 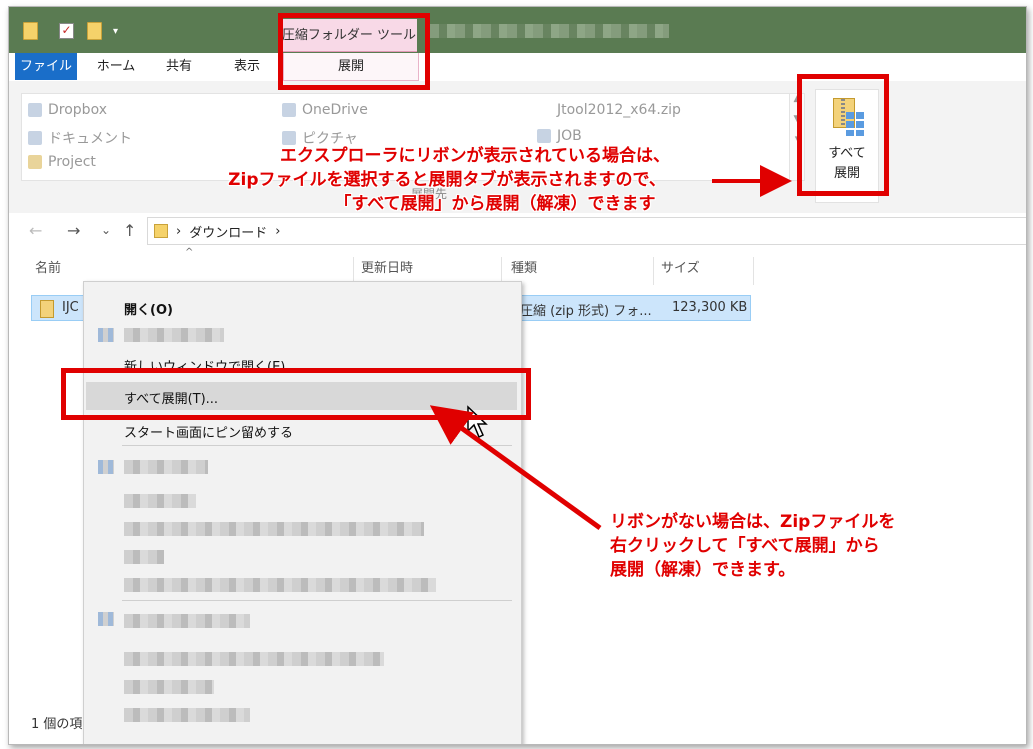 I want to click on breadcrumb-downloads: ダウンロード, so click(x=228, y=231).